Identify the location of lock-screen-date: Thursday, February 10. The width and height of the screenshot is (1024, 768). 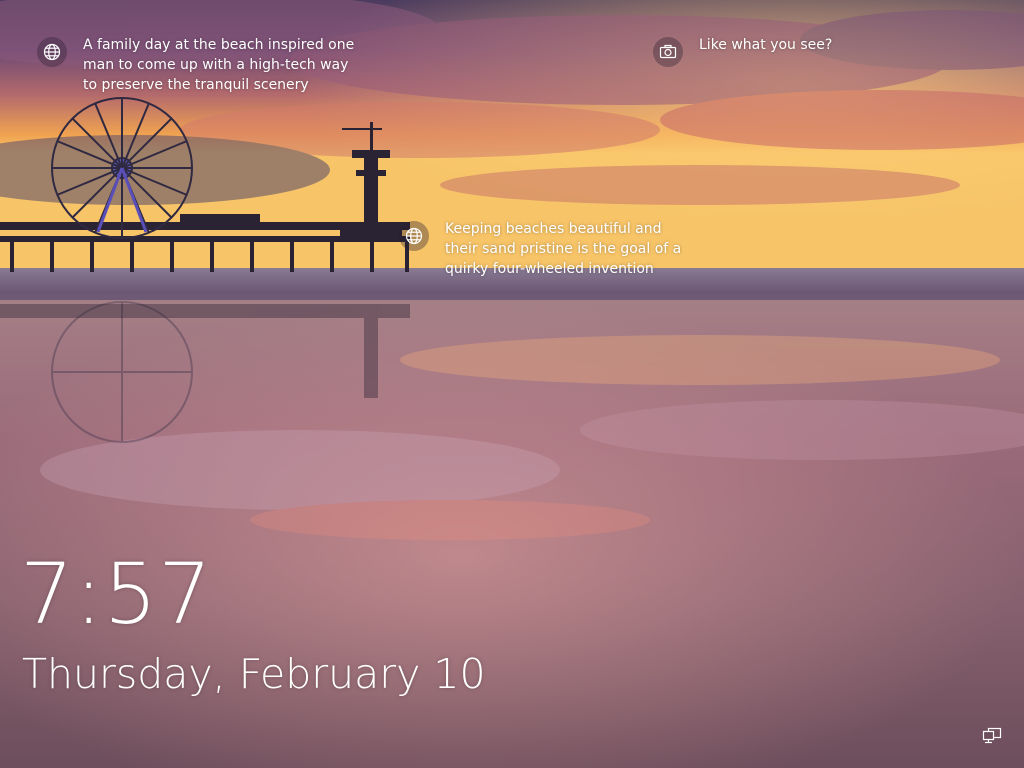
(254, 674).